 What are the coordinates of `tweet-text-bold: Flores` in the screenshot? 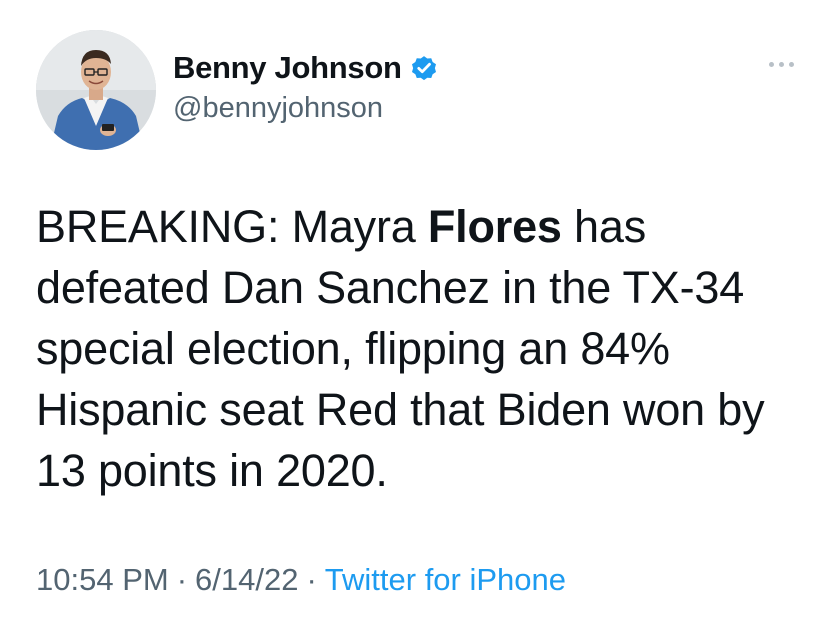 It's located at (494, 226).